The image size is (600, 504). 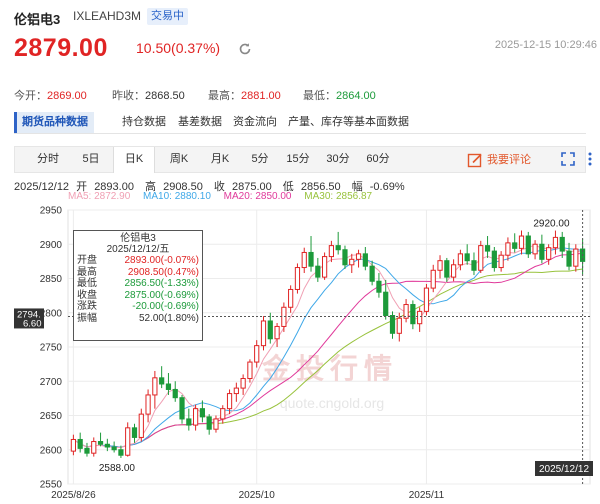 I want to click on tab-30min: 30分, so click(x=338, y=159).